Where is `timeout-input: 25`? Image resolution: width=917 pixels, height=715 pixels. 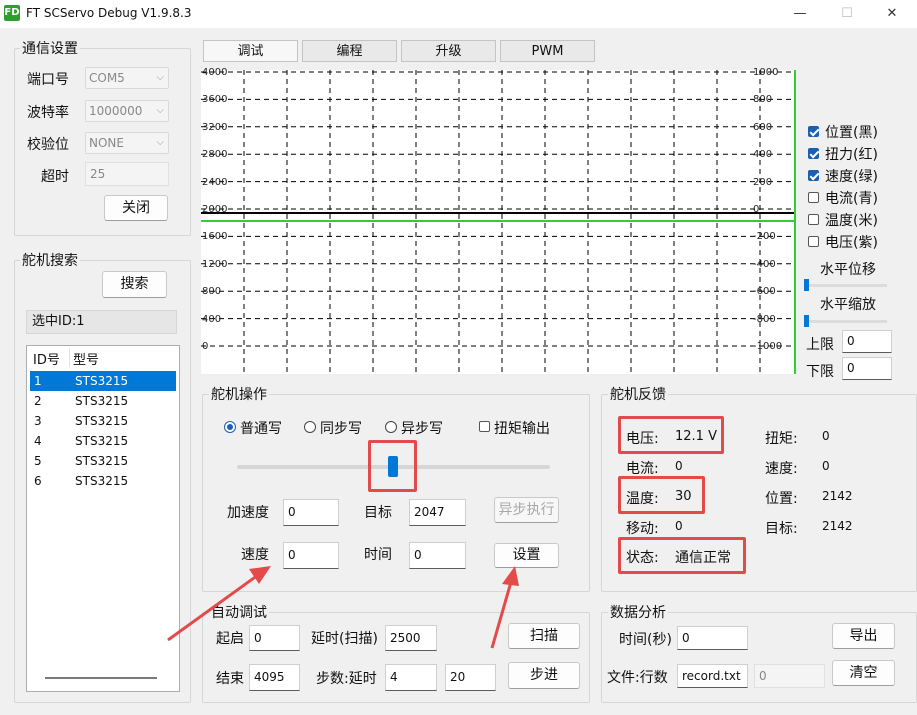
timeout-input: 25 is located at coordinates (127, 174).